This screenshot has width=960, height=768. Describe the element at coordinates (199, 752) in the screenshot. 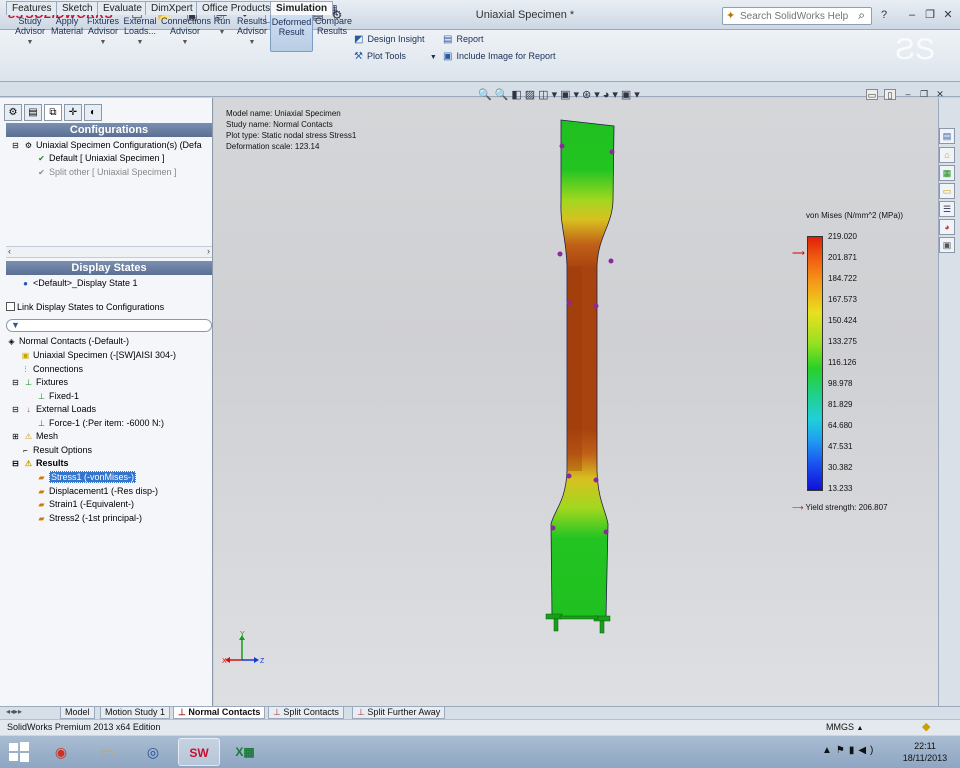

I see `solidworks-taskbar-icon: SW` at that location.